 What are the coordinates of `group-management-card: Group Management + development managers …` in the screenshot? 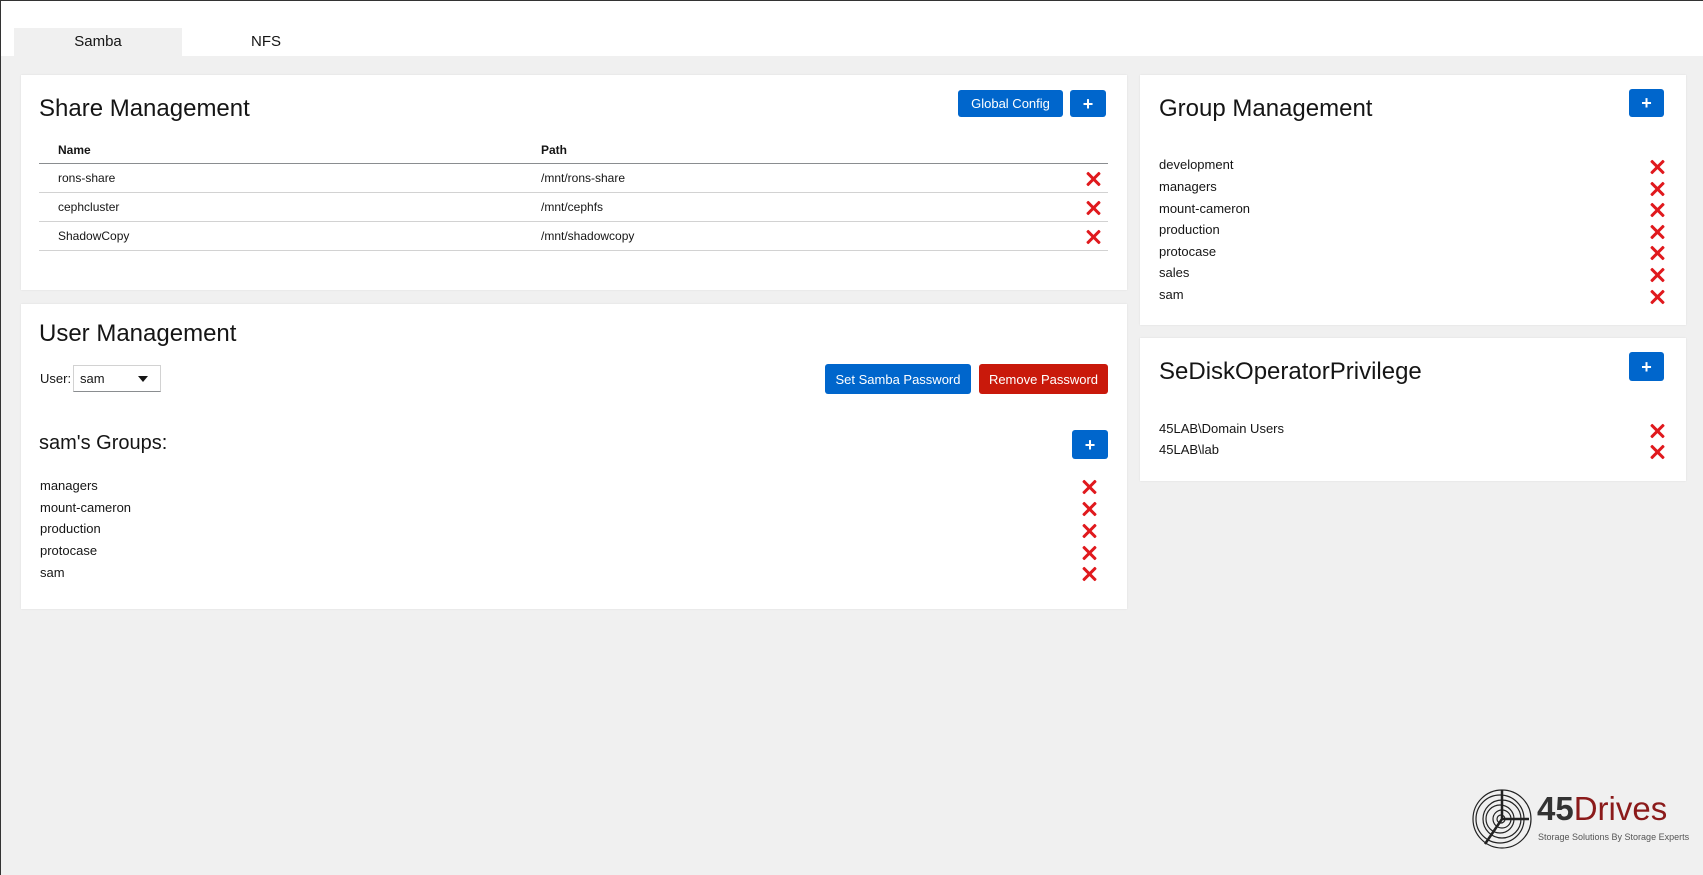 It's located at (1413, 200).